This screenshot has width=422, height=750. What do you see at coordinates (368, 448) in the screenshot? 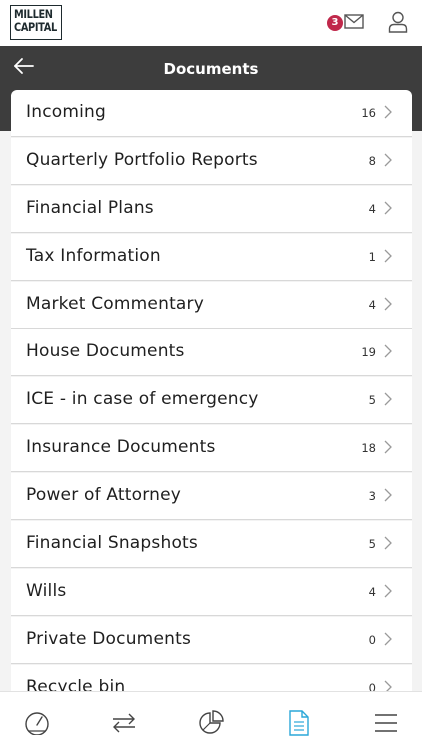
I see `folder-count: 18` at bounding box center [368, 448].